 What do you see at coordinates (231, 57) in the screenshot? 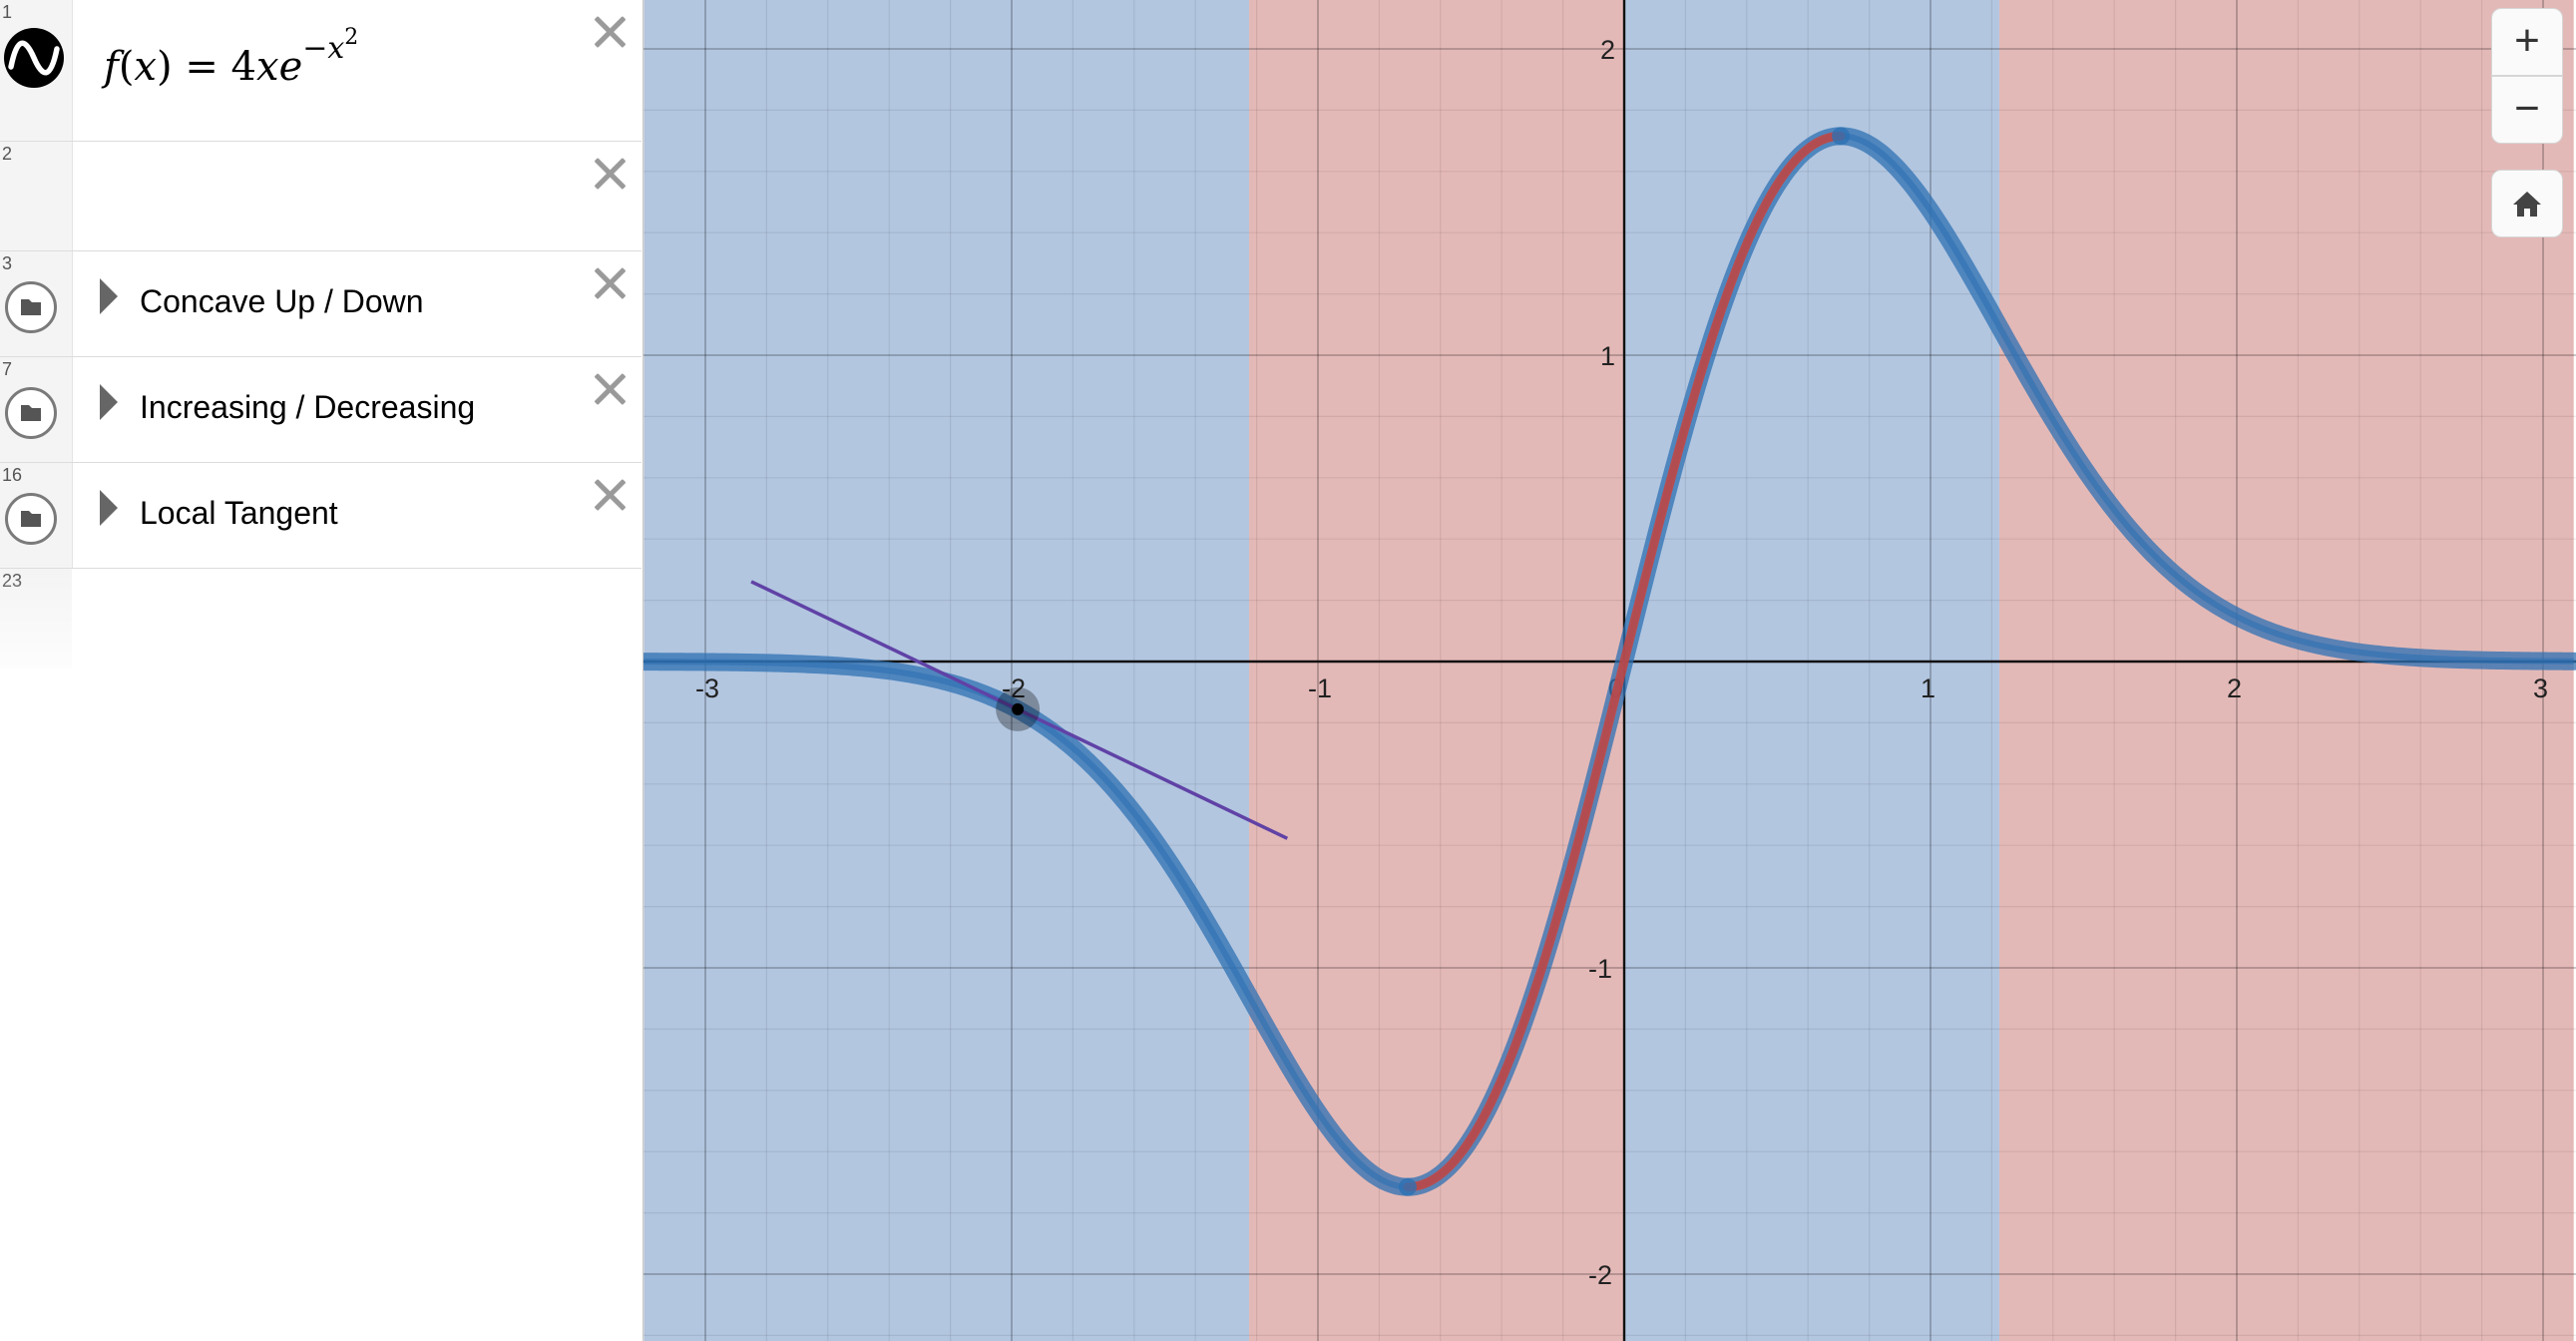
I see `expression-formula: f(x) = 4xe−x2` at bounding box center [231, 57].